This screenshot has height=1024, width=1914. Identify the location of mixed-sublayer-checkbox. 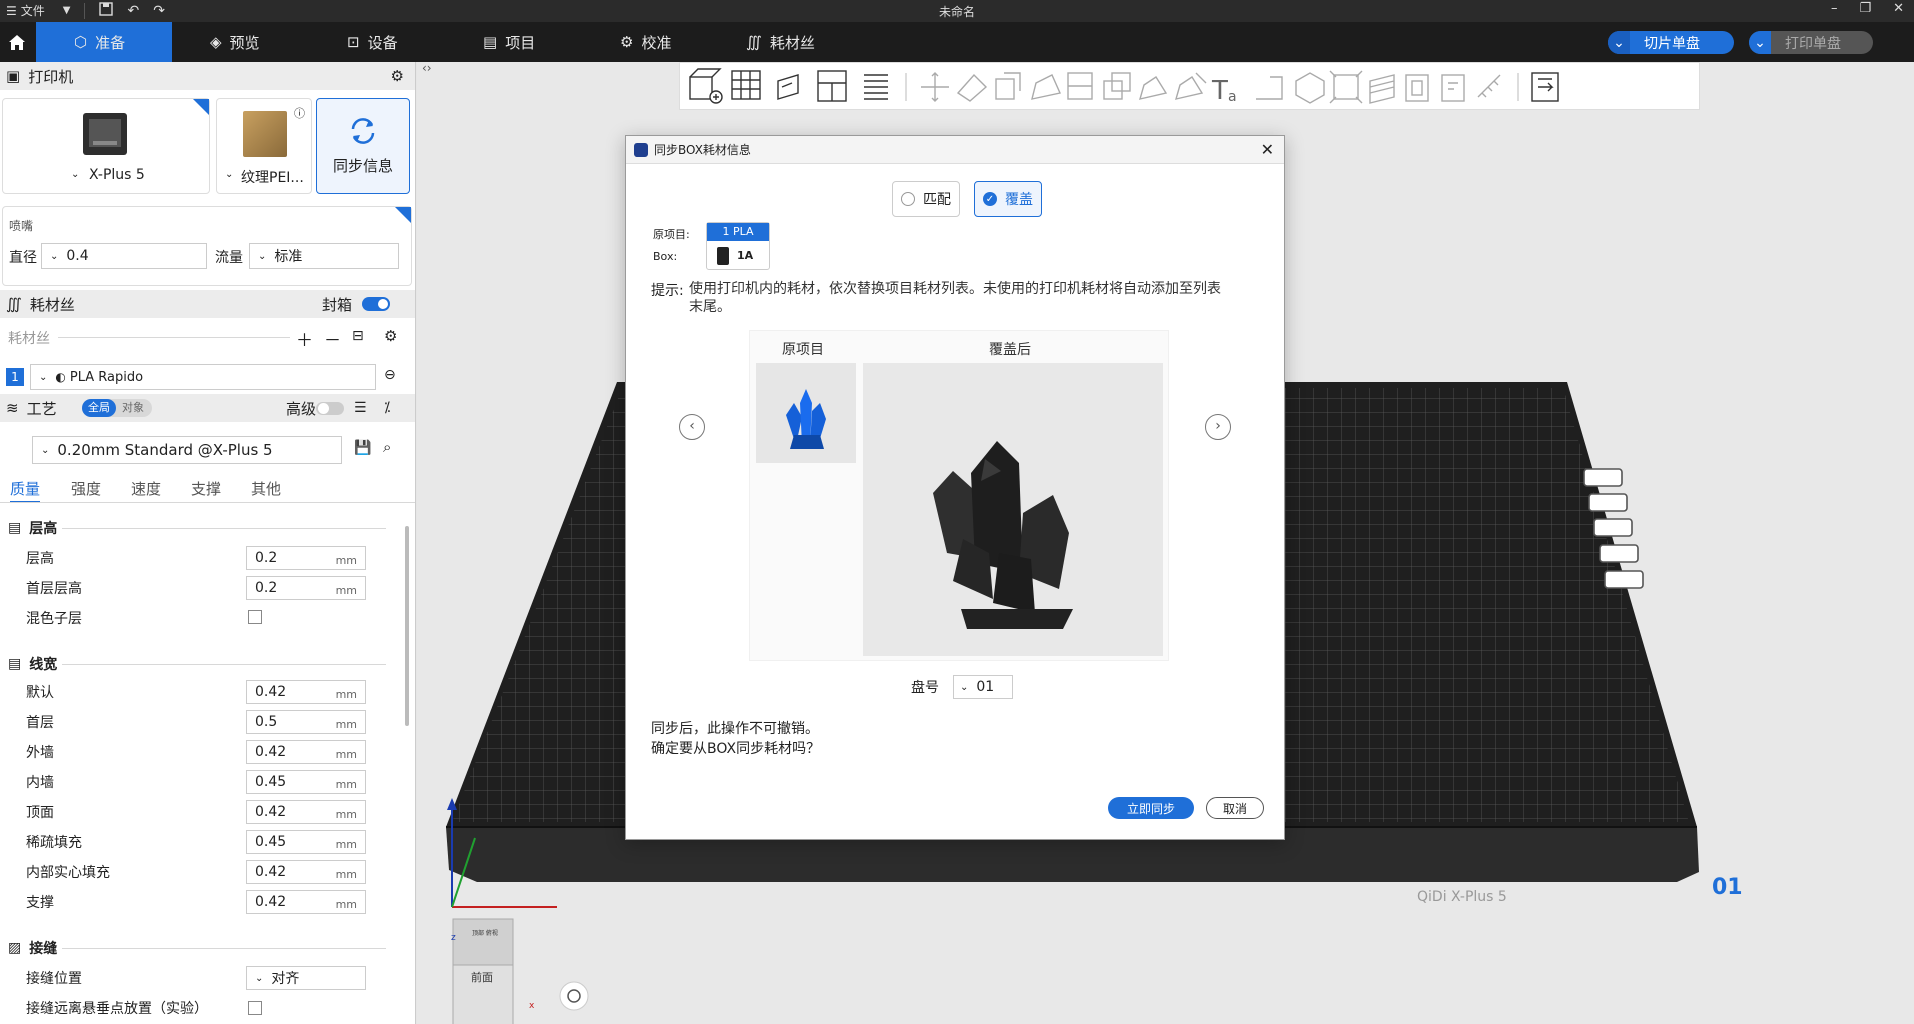
(255, 617).